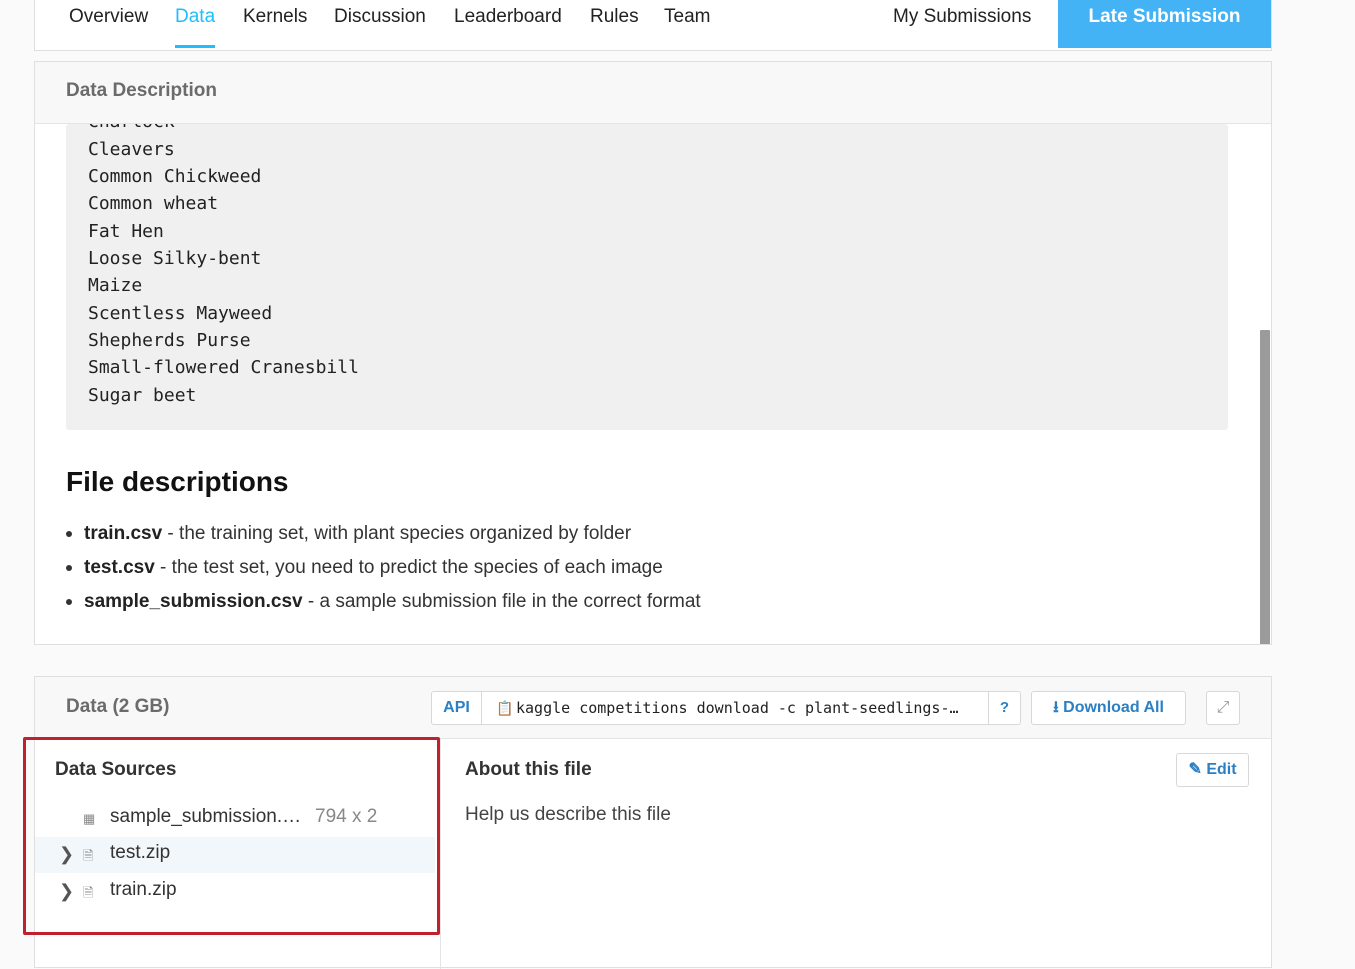  I want to click on about-file-text: Help us describe this file, so click(568, 814).